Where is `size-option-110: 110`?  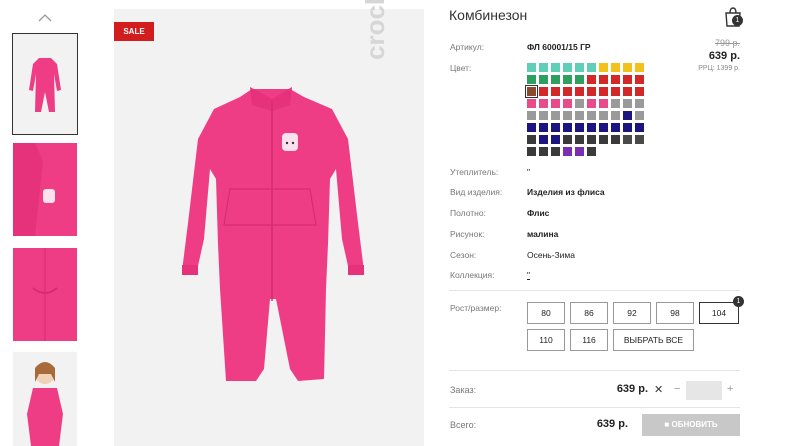
size-option-110: 110 is located at coordinates (546, 340).